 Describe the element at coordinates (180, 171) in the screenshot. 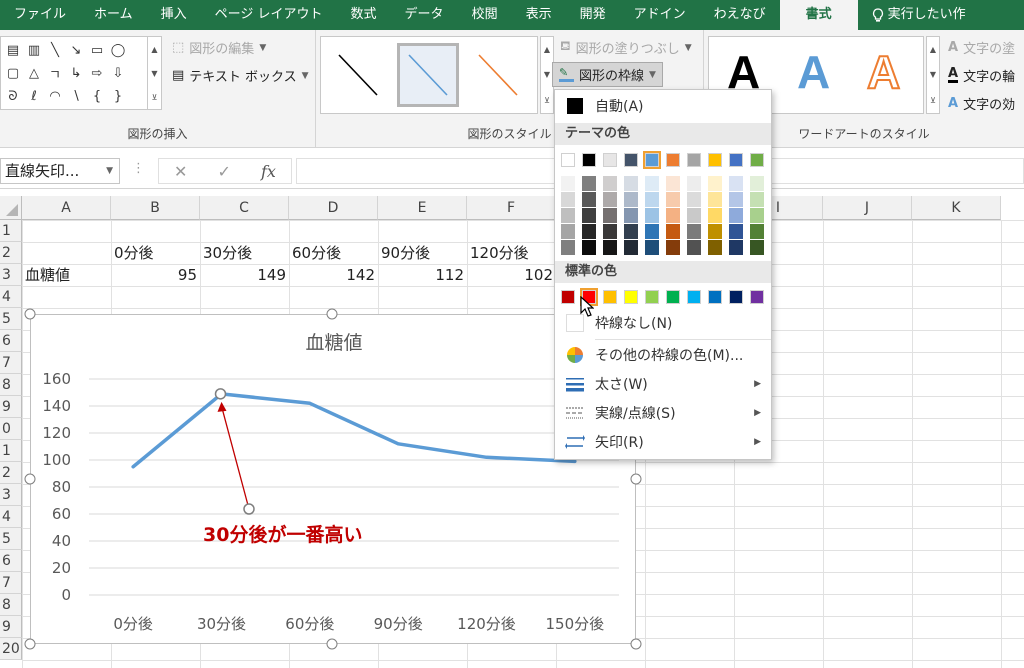

I see `cancel-icon: ✕` at that location.